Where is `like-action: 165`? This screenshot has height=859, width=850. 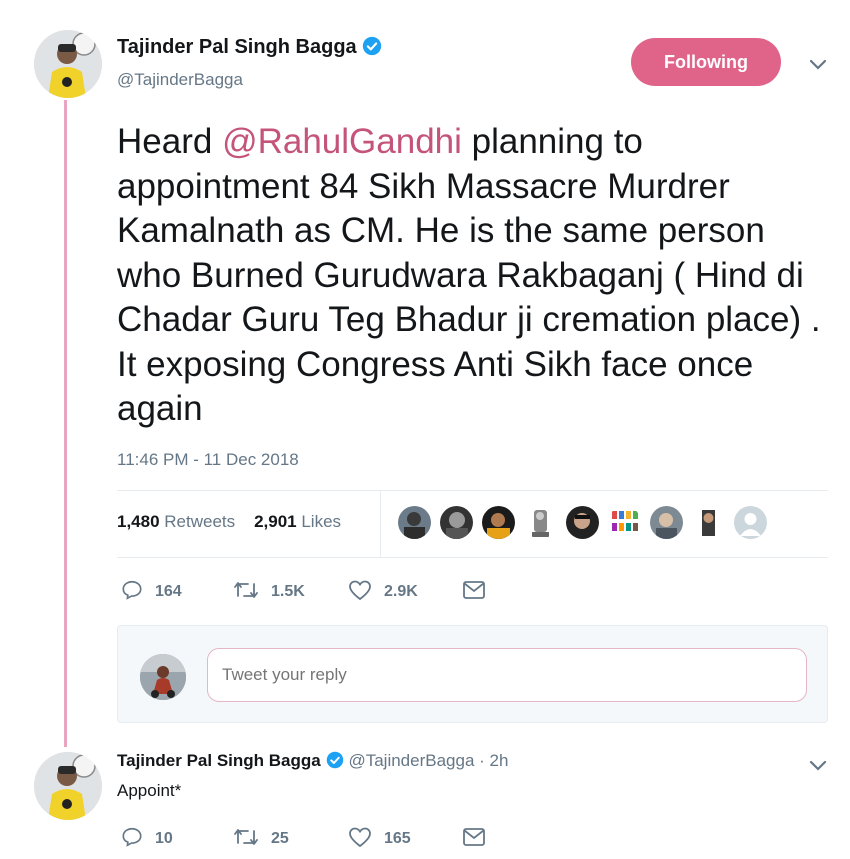 like-action: 165 is located at coordinates (379, 837).